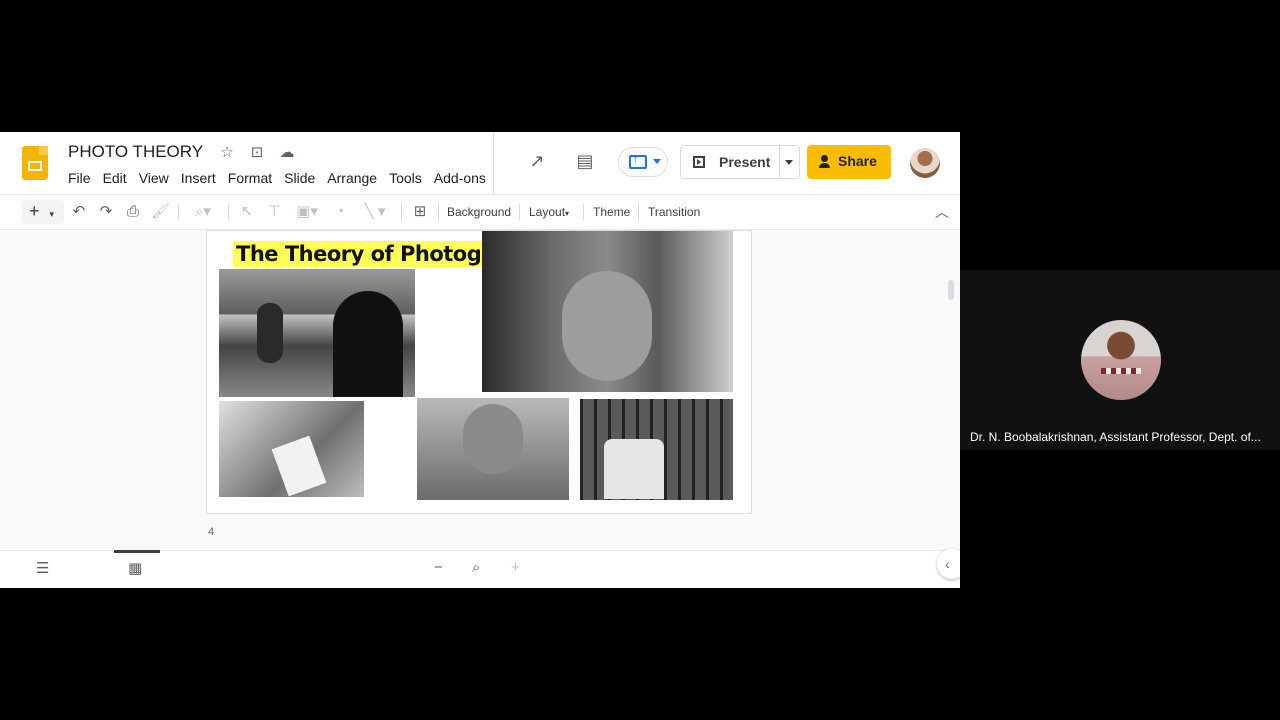 This screenshot has height=720, width=1280. Describe the element at coordinates (674, 212) in the screenshot. I see `transition-button: Transition` at that location.